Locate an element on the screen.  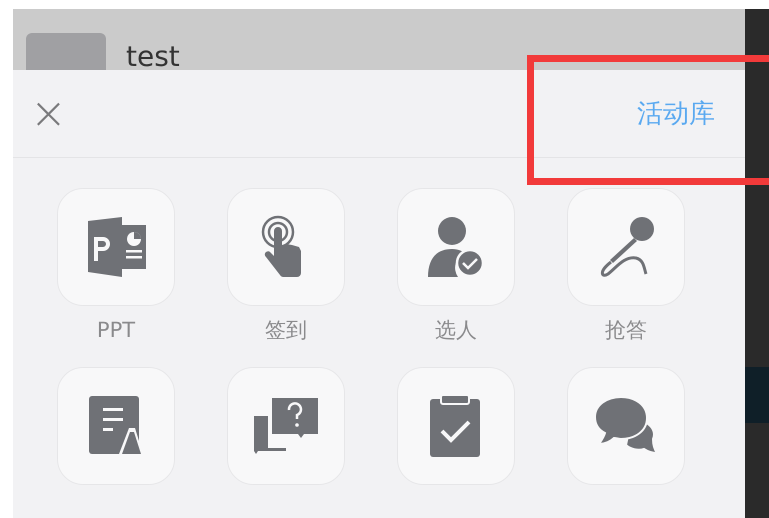
activity-label: 签到 is located at coordinates (286, 330).